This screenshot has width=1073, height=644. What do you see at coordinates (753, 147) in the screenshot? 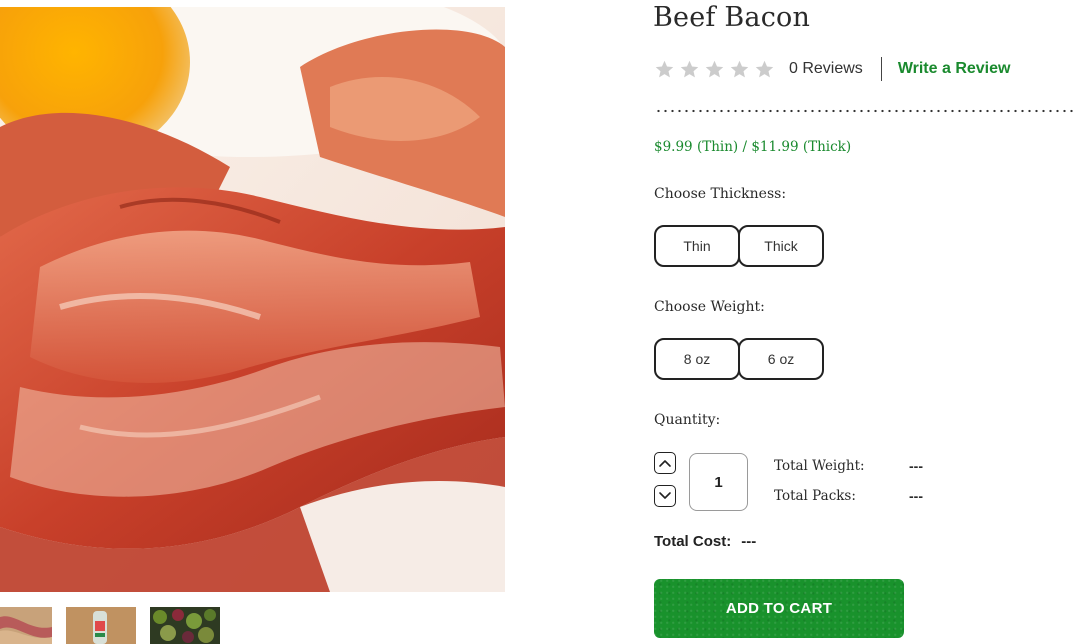
I see `price-text: $9.99 (Thin) / $11.99 (Thick)` at bounding box center [753, 147].